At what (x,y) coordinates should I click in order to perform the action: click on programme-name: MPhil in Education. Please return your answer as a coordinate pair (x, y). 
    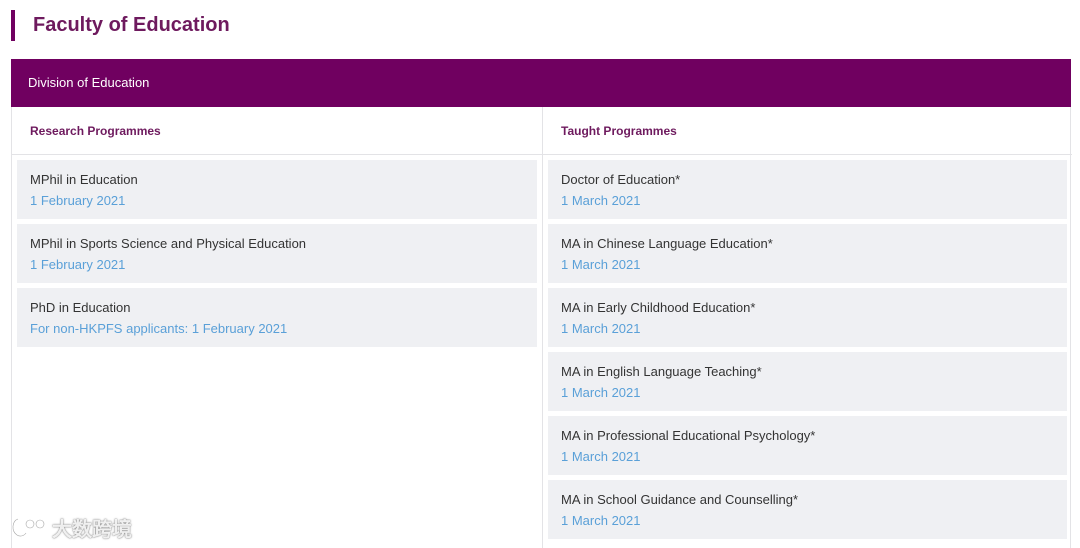
    Looking at the image, I should click on (277, 180).